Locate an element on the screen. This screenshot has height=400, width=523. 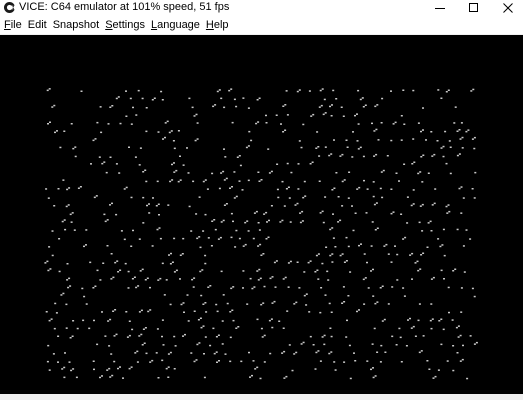
menu-file: File is located at coordinates (13, 25).